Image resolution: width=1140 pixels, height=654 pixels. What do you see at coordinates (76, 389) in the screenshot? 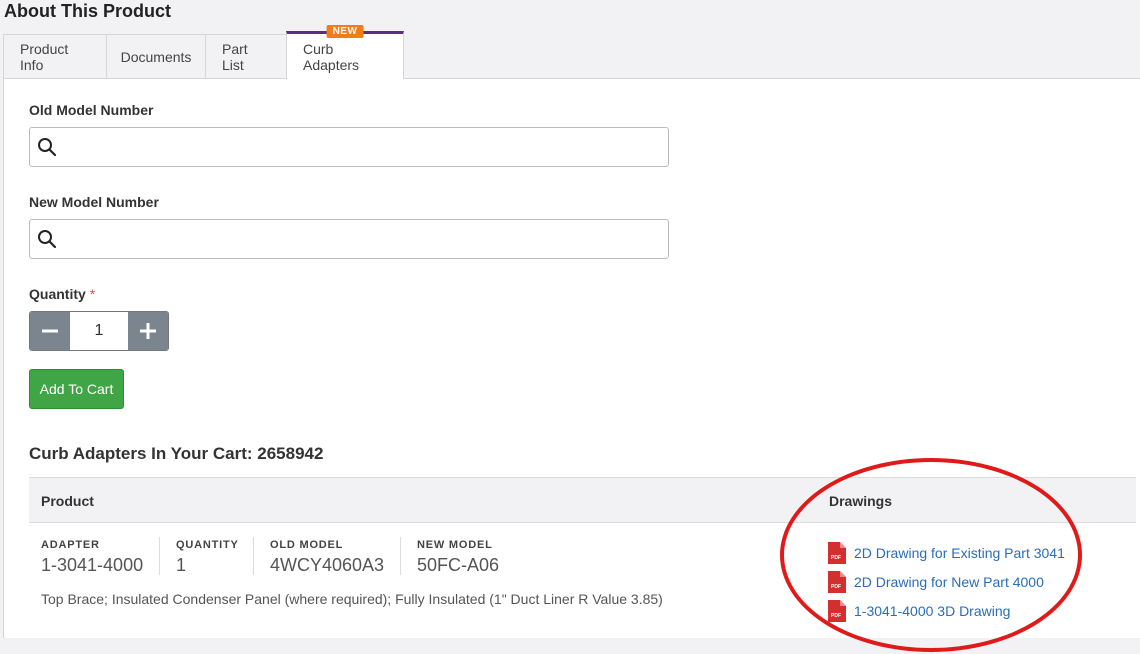
I see `add-to-cart-button: Add To Cart` at bounding box center [76, 389].